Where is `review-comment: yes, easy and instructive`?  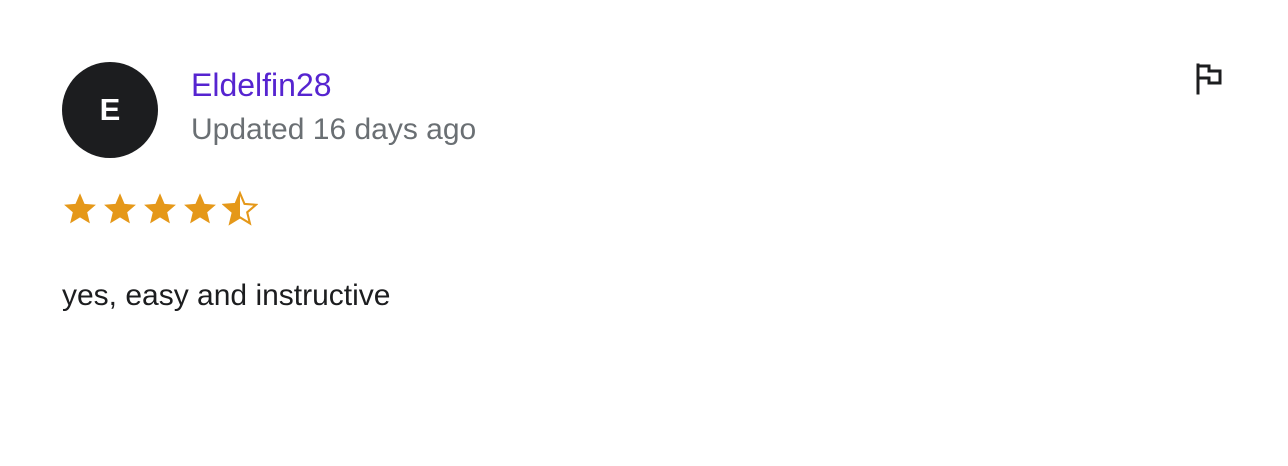 review-comment: yes, easy and instructive is located at coordinates (226, 295).